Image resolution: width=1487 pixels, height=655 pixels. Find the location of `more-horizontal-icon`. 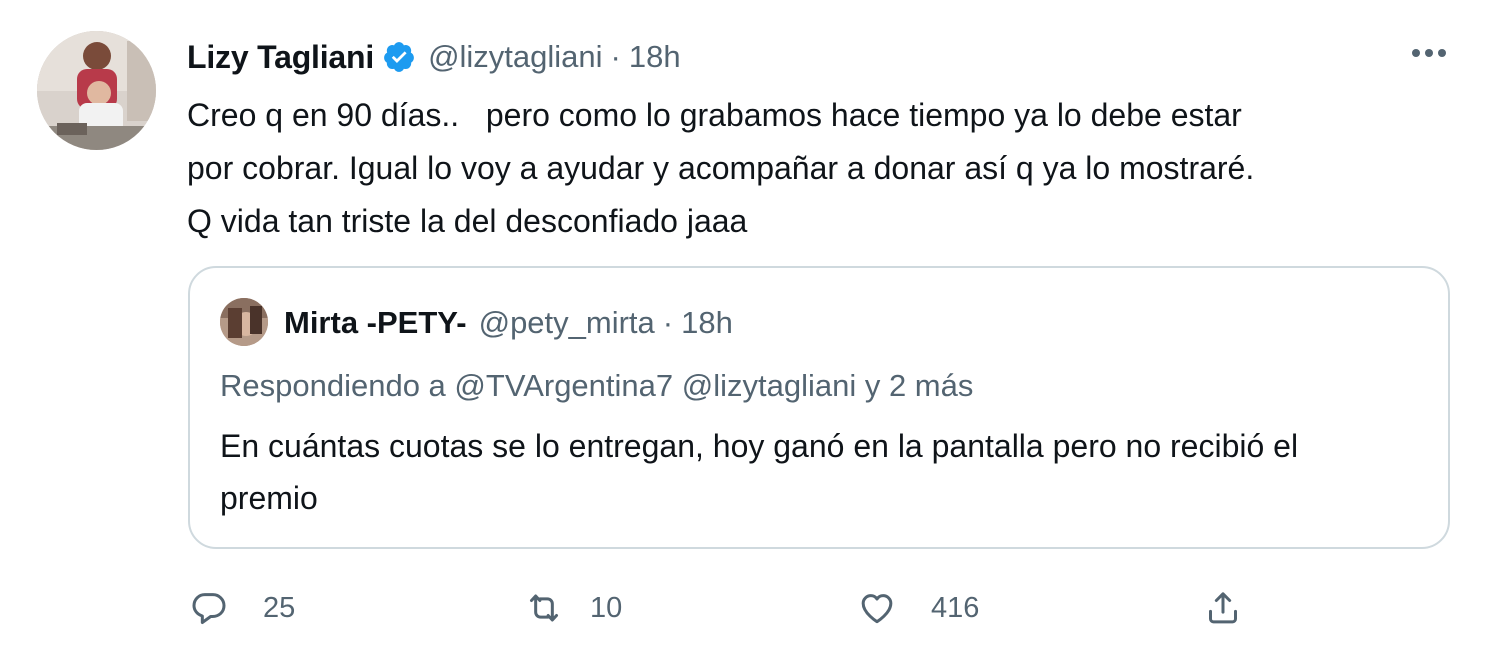

more-horizontal-icon is located at coordinates (1429, 55).